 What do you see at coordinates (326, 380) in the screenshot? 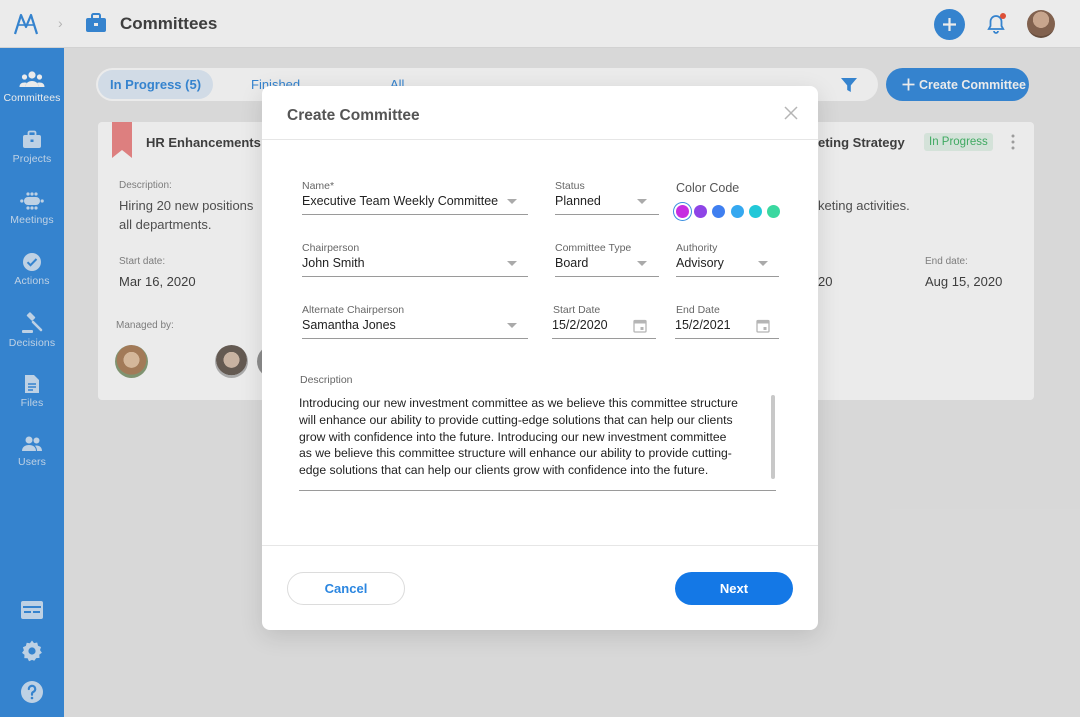
I see `description-label: Description` at bounding box center [326, 380].